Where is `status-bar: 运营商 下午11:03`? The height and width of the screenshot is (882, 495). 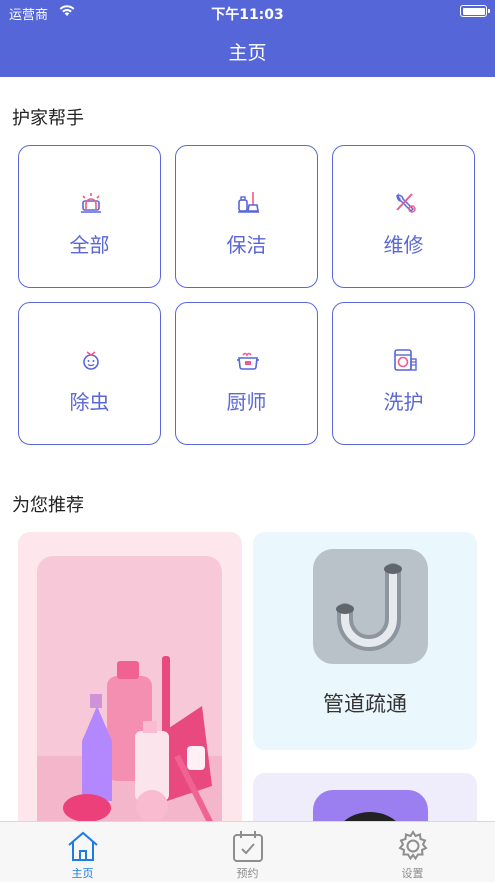
status-bar: 运营商 下午11:03 is located at coordinates (247, 13).